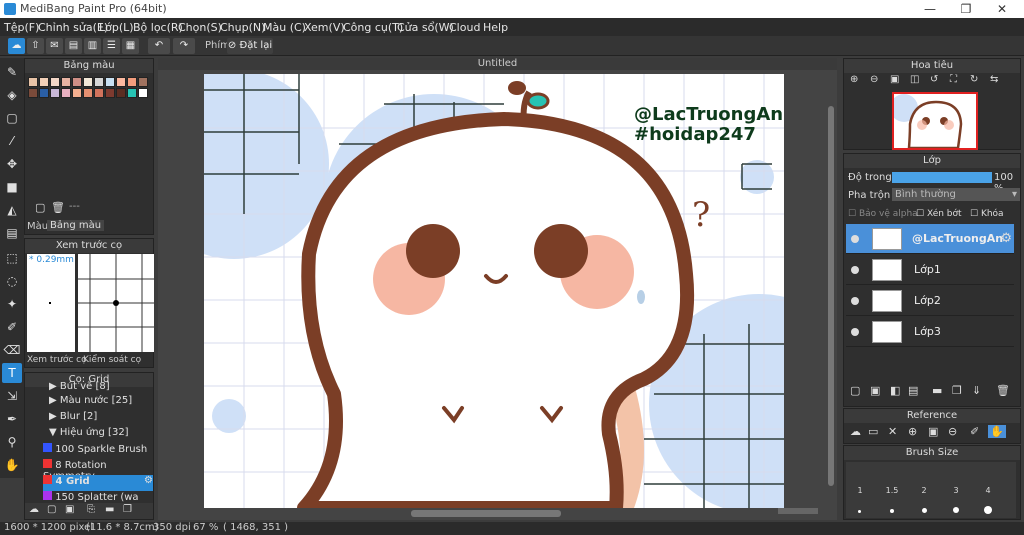 The width and height of the screenshot is (1024, 535). Describe the element at coordinates (54, 46) in the screenshot. I see `comment-icon: ✉` at that location.